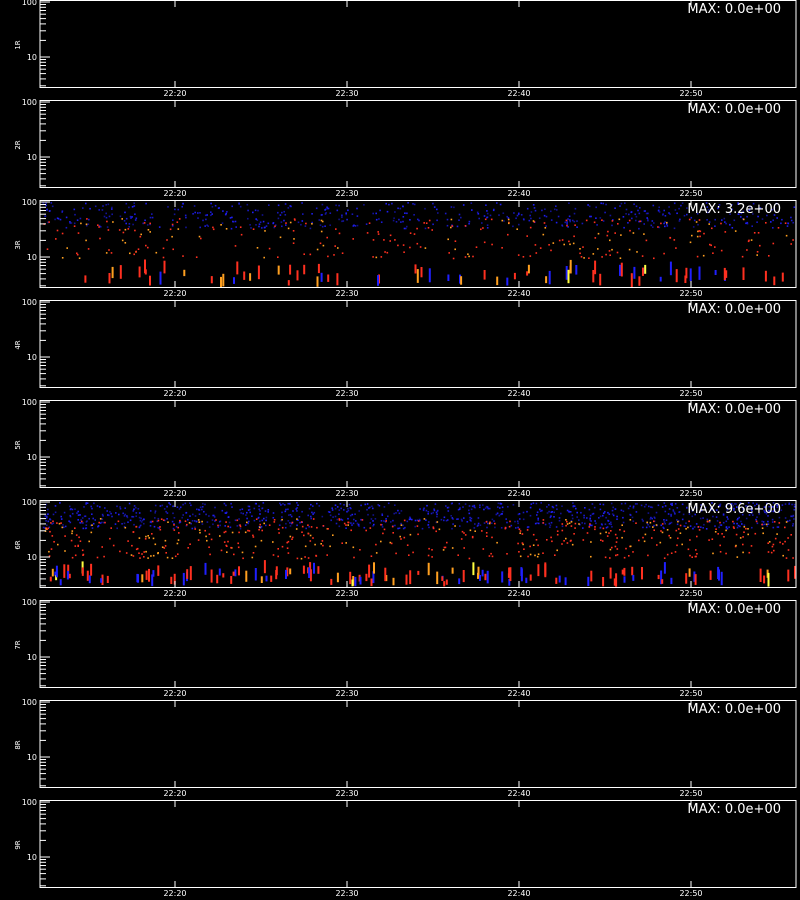 Image resolution: width=800 pixels, height=900 pixels. What do you see at coordinates (518, 93) in the screenshot?
I see `x-tick-label: 22:40` at bounding box center [518, 93].